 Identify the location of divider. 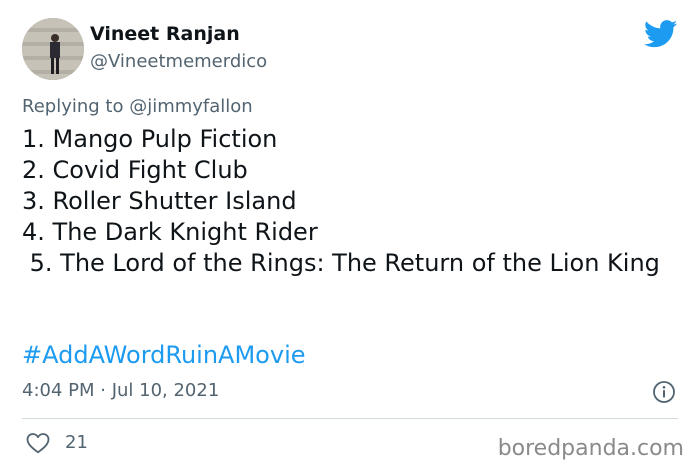
(350, 418).